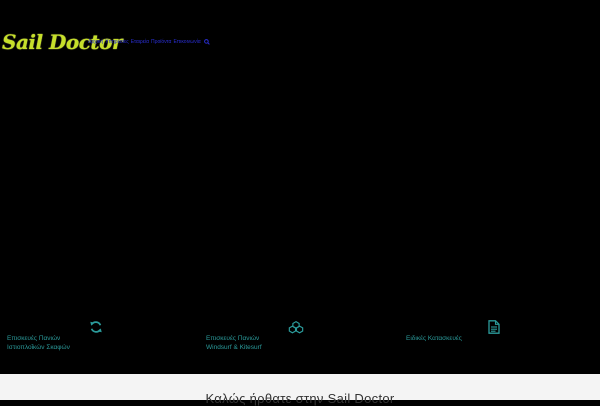 This screenshot has width=600, height=406. What do you see at coordinates (494, 327) in the screenshot?
I see `document-icon` at bounding box center [494, 327].